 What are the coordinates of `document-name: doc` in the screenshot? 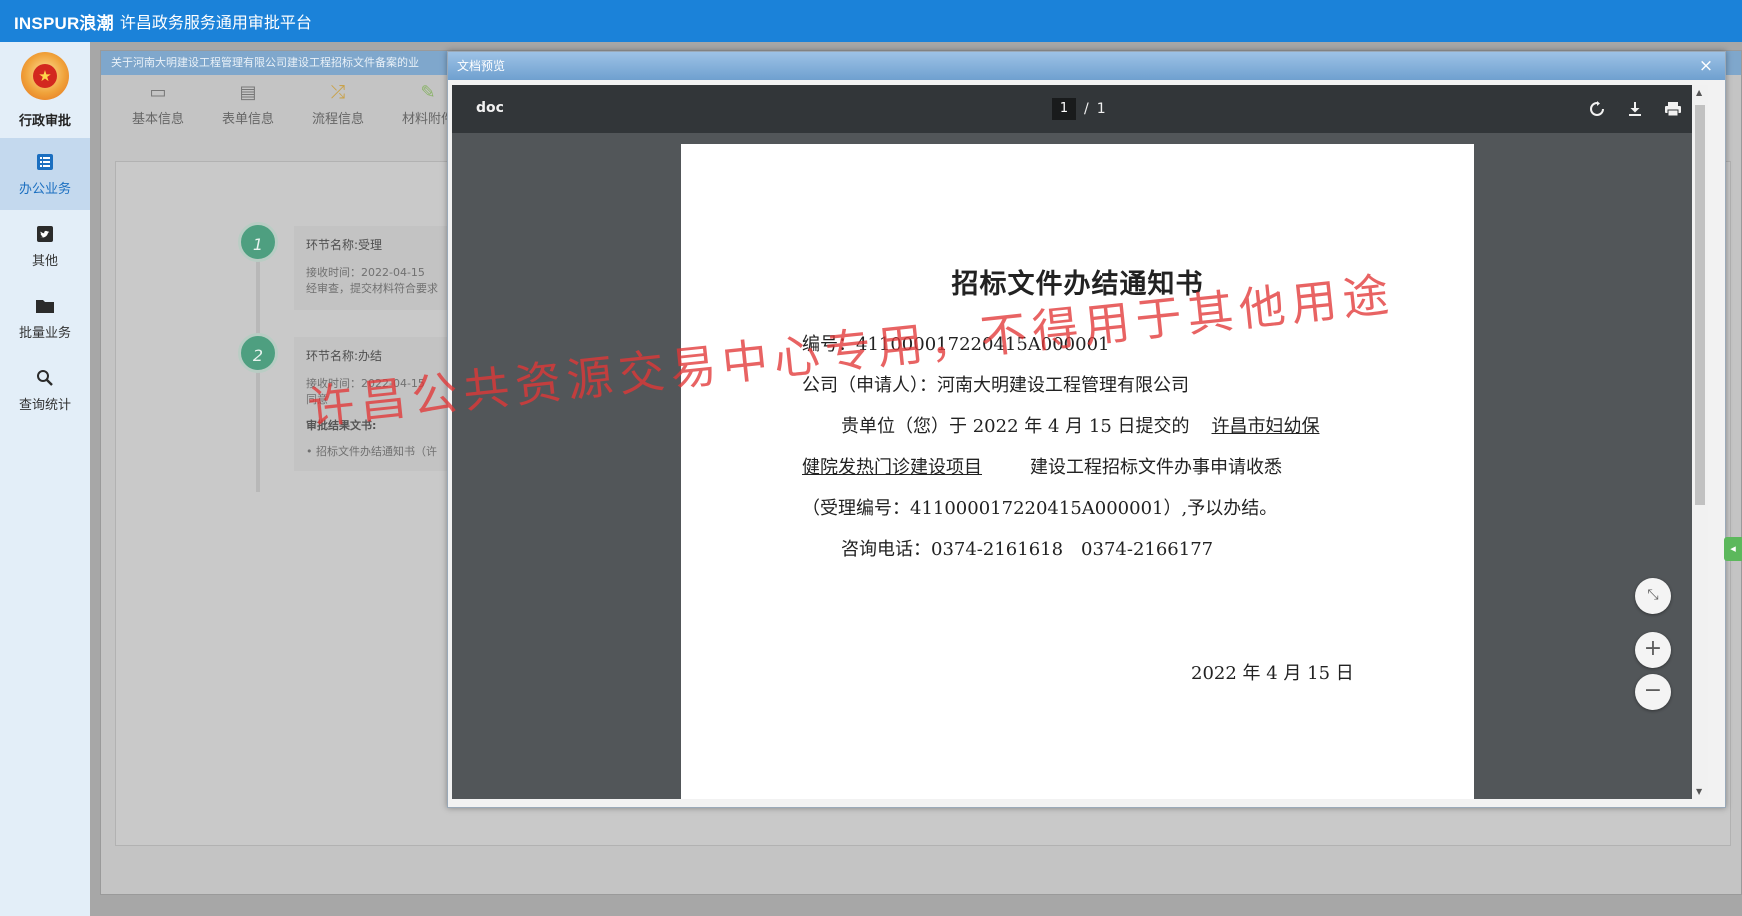 It's located at (490, 108).